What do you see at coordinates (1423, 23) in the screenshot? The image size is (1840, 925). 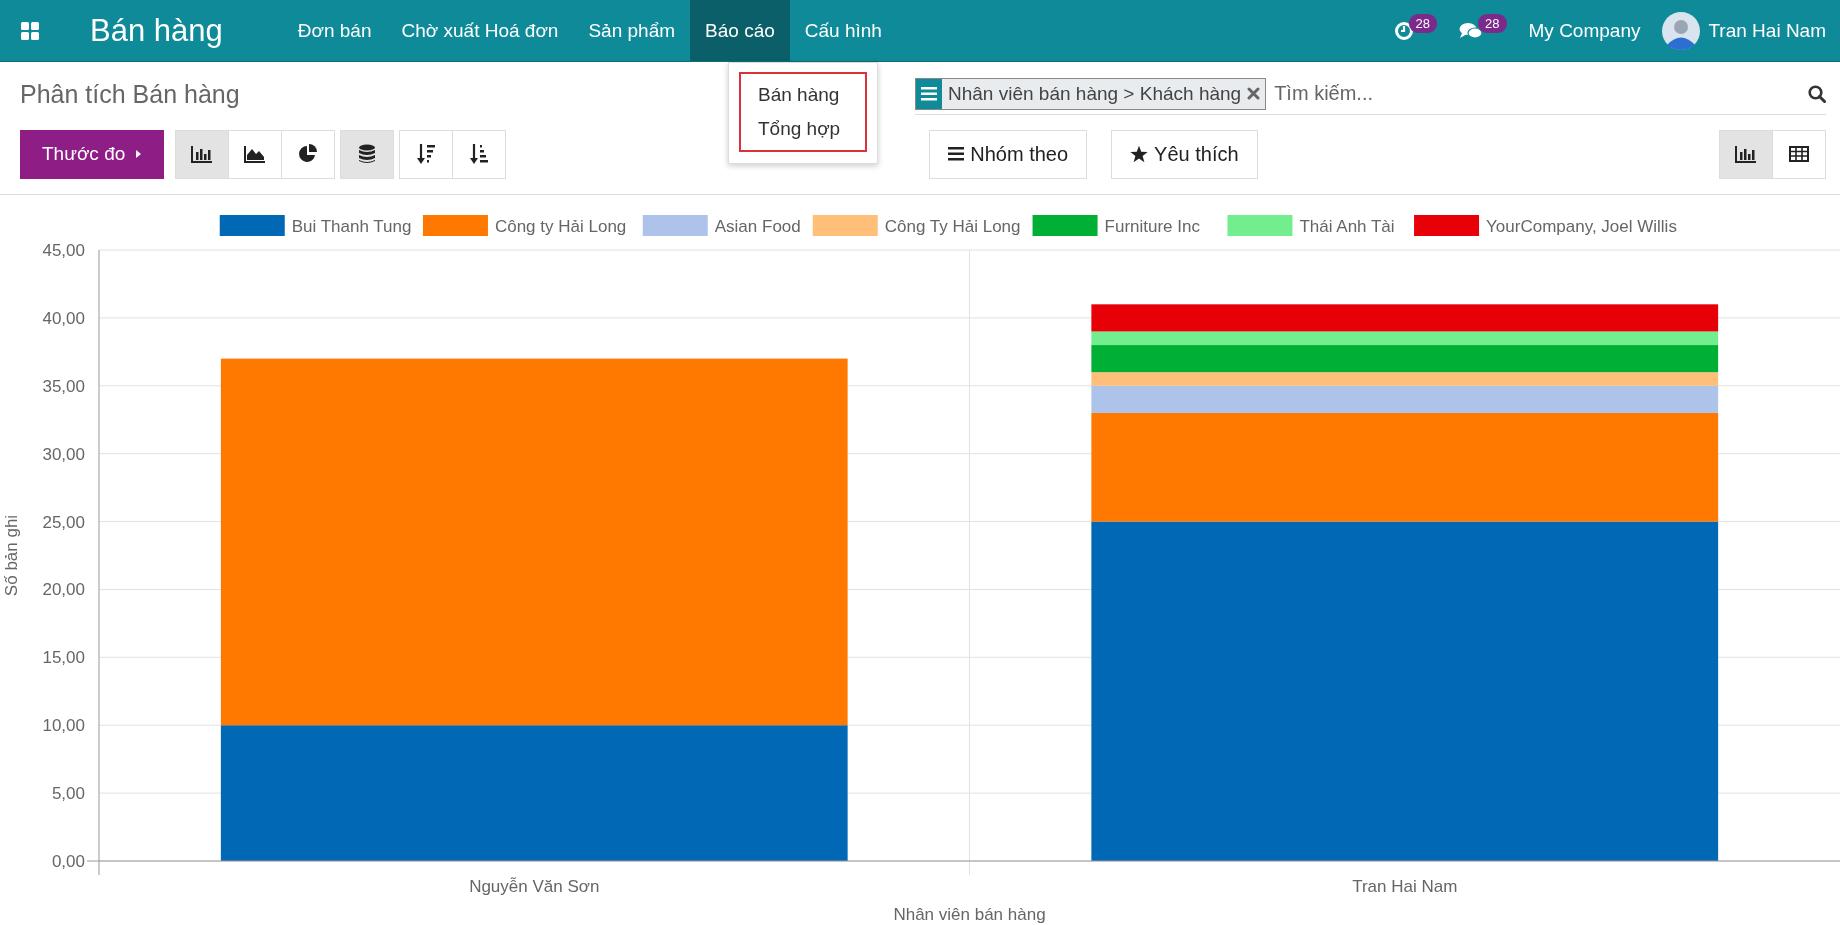 I see `activity-count-badge: 28` at bounding box center [1423, 23].